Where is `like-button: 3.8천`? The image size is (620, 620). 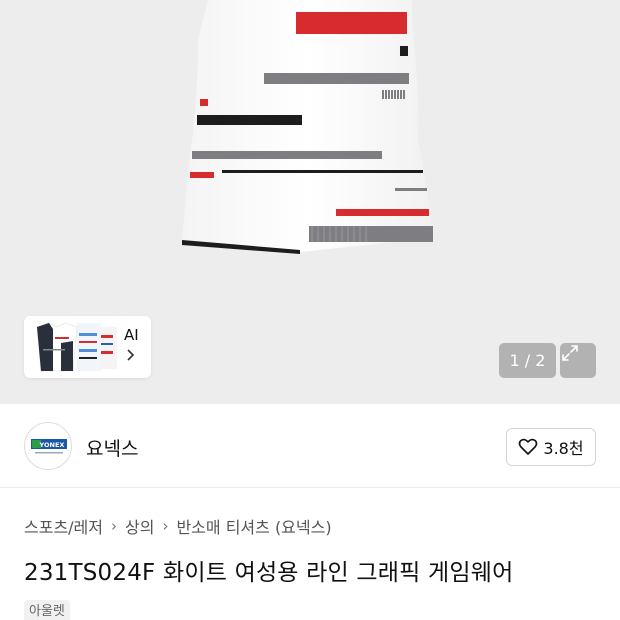 like-button: 3.8천 is located at coordinates (551, 447).